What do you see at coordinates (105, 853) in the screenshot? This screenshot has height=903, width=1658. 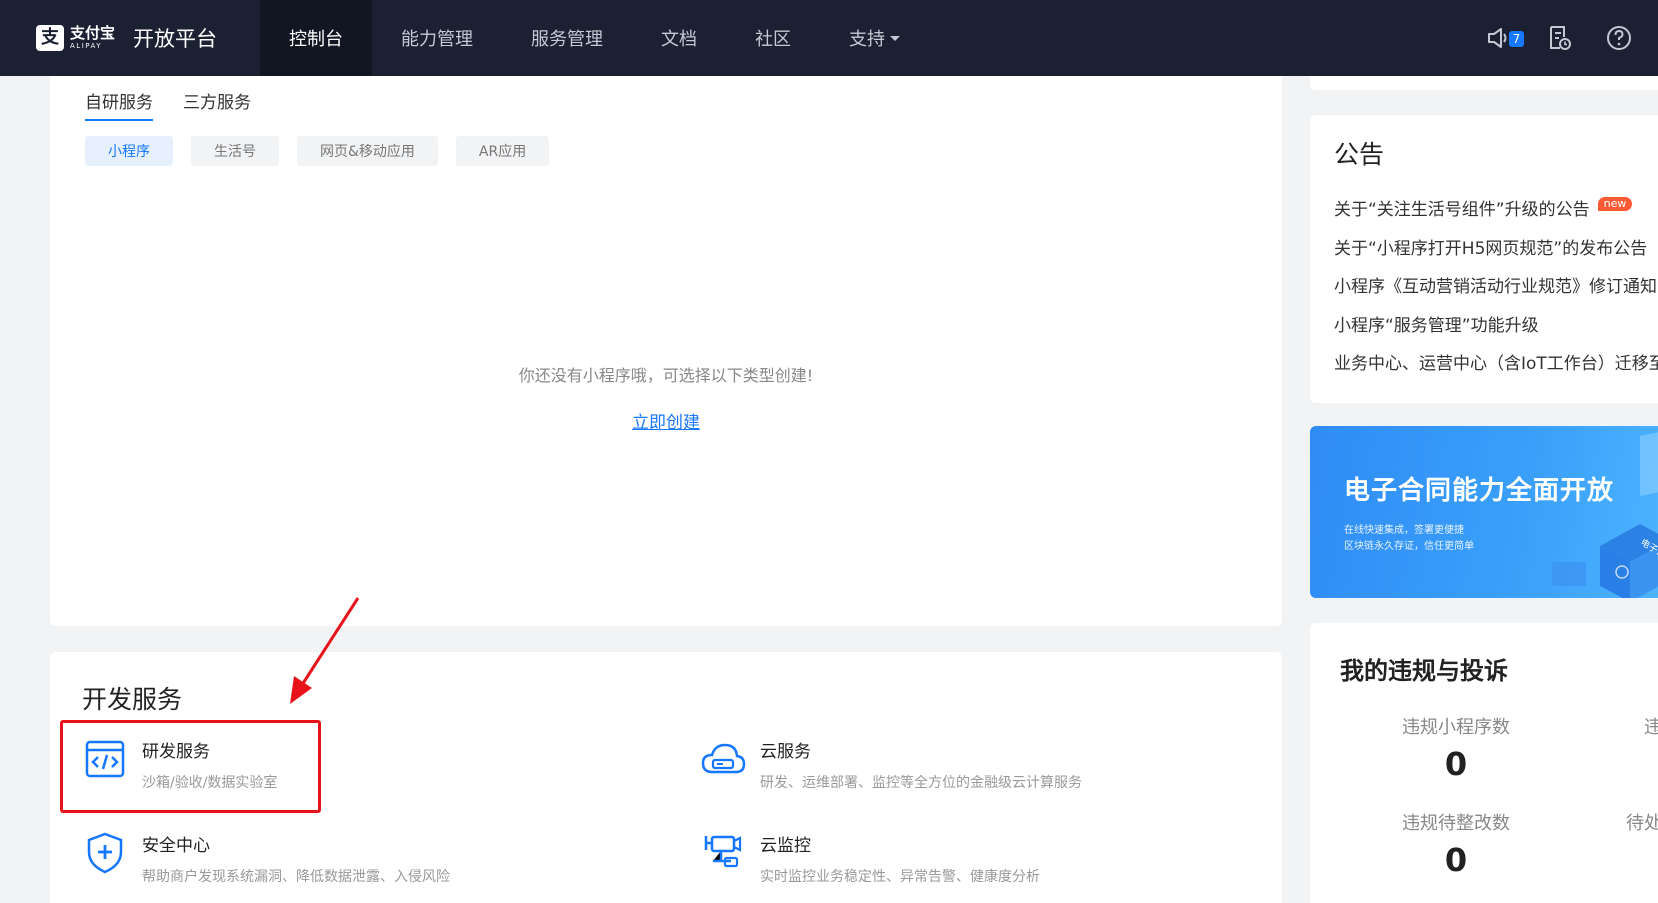 I see `shield-plus-icon` at bounding box center [105, 853].